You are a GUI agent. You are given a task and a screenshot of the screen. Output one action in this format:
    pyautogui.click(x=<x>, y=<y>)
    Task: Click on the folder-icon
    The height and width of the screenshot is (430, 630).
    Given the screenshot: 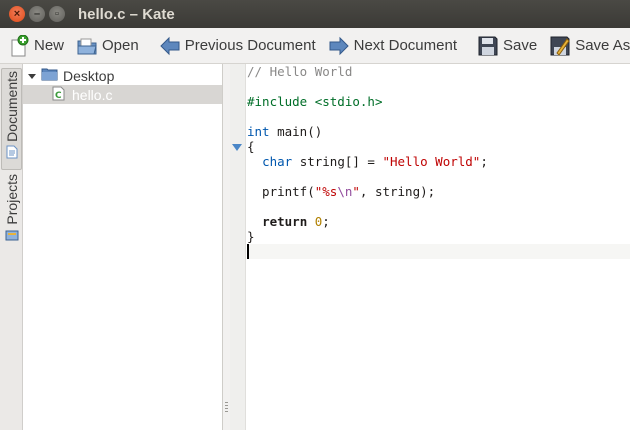 What is the action you would take?
    pyautogui.click(x=49, y=75)
    